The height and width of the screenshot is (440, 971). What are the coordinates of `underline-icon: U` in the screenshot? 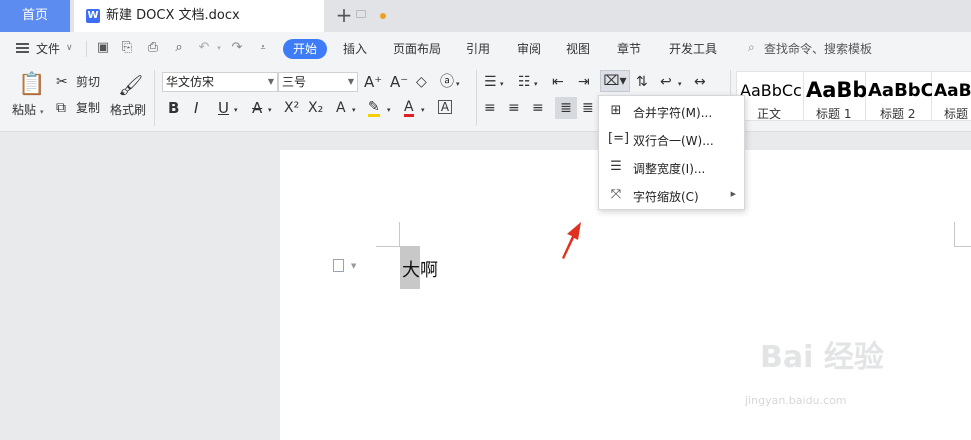 It's located at (223, 108).